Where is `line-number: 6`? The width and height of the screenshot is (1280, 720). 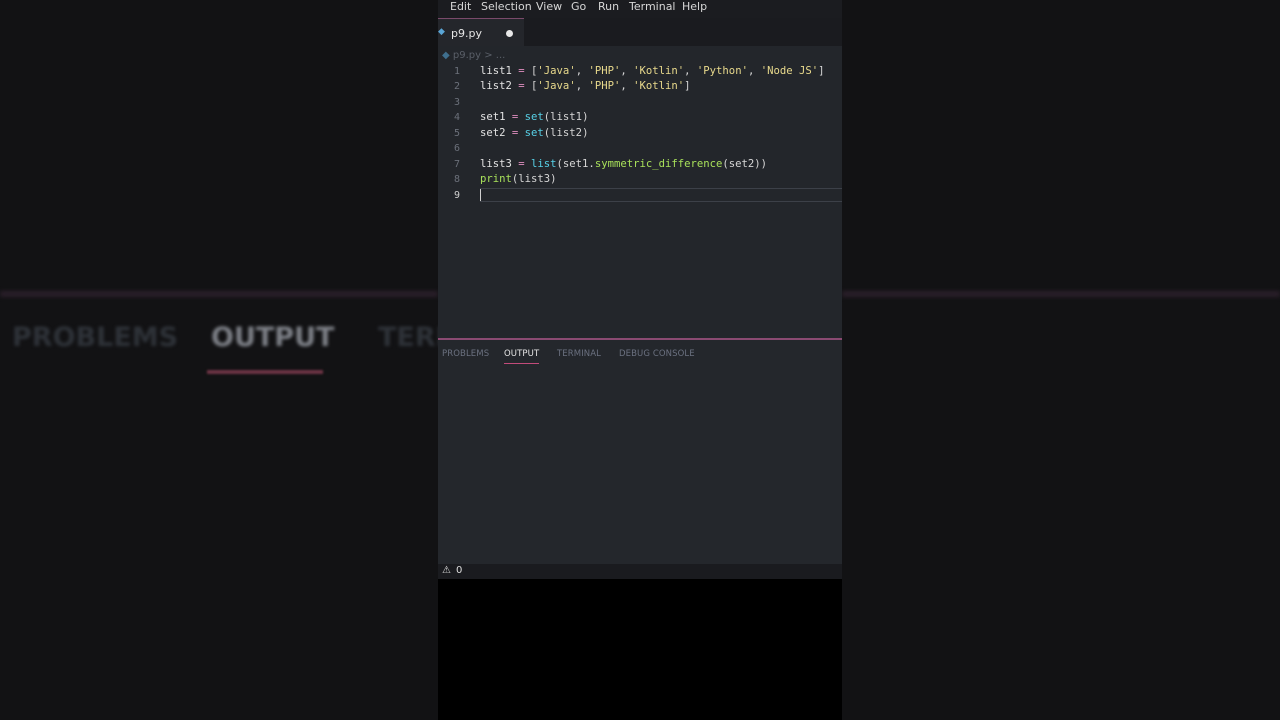
line-number: 6 is located at coordinates (456, 148).